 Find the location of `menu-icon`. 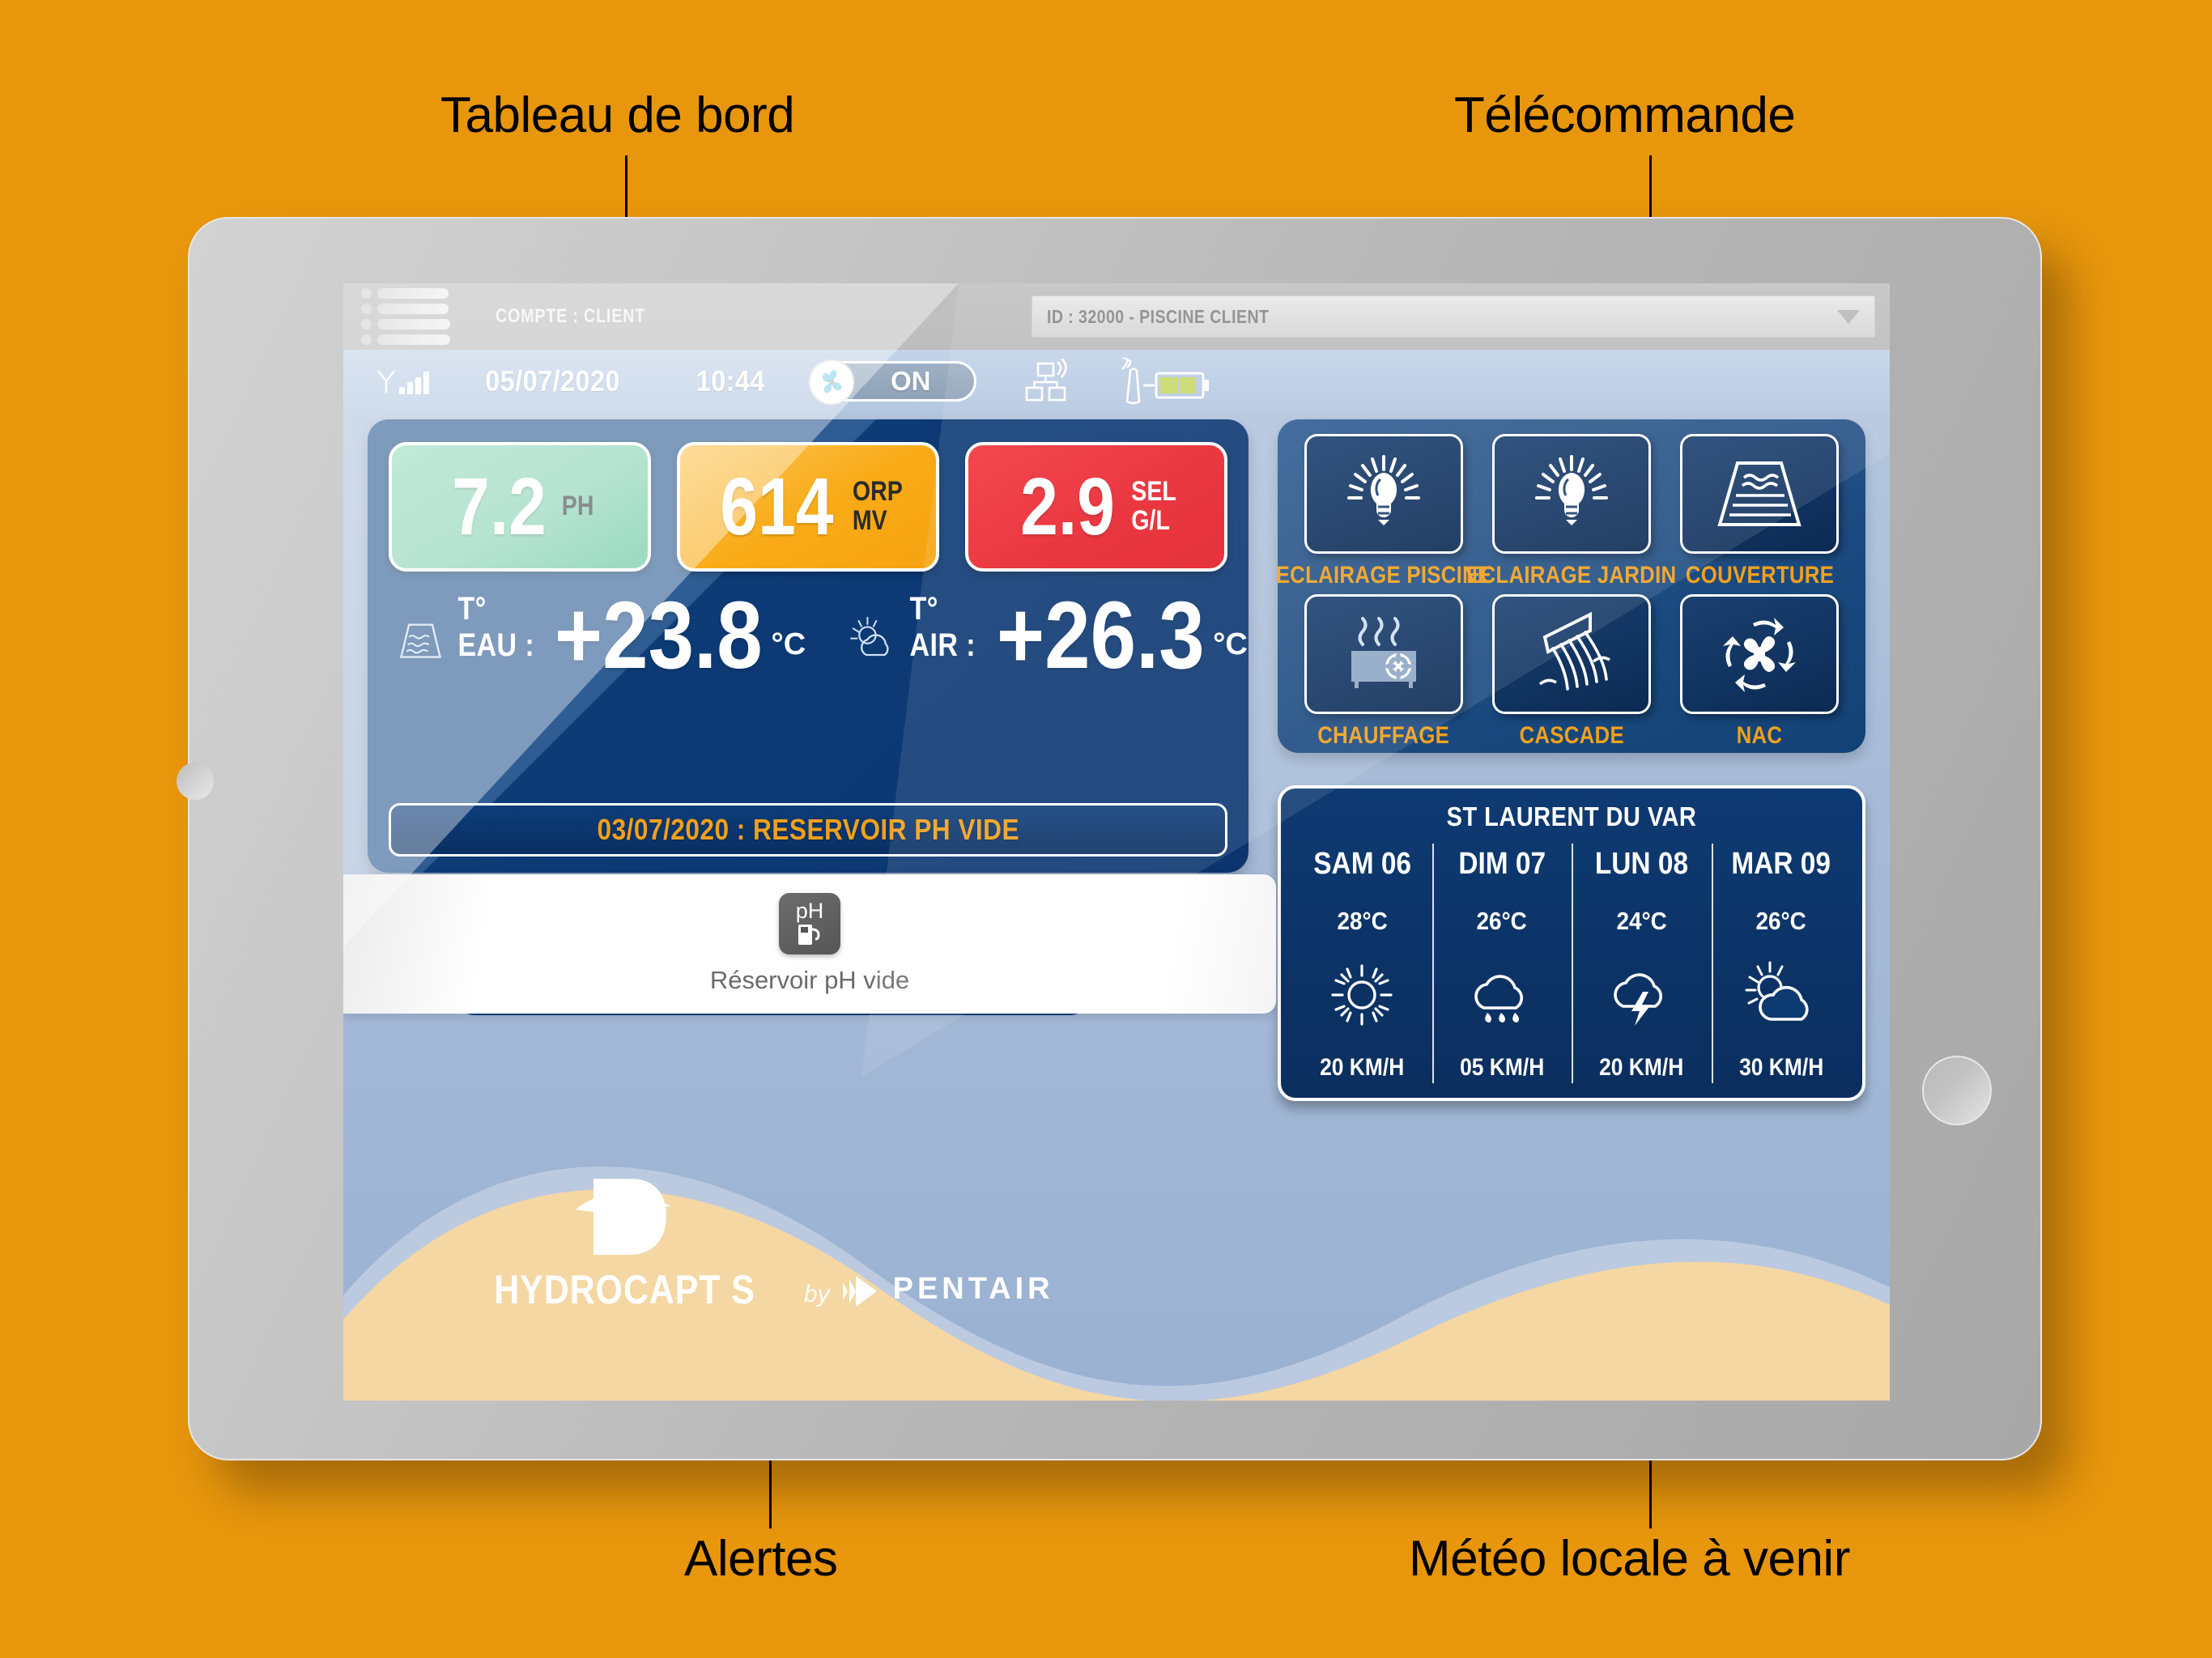

menu-icon is located at coordinates (414, 316).